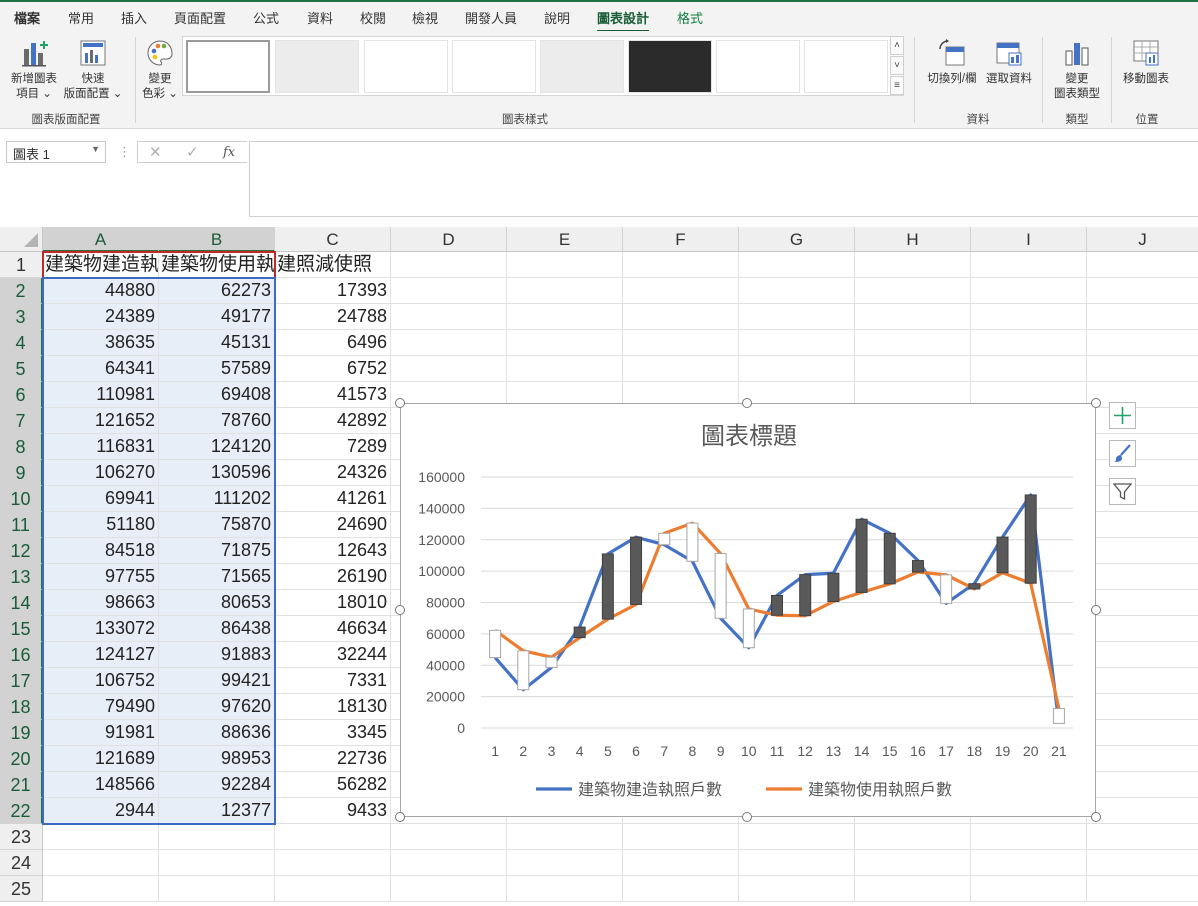 The width and height of the screenshot is (1198, 906). I want to click on data-cell: 3345, so click(333, 733).